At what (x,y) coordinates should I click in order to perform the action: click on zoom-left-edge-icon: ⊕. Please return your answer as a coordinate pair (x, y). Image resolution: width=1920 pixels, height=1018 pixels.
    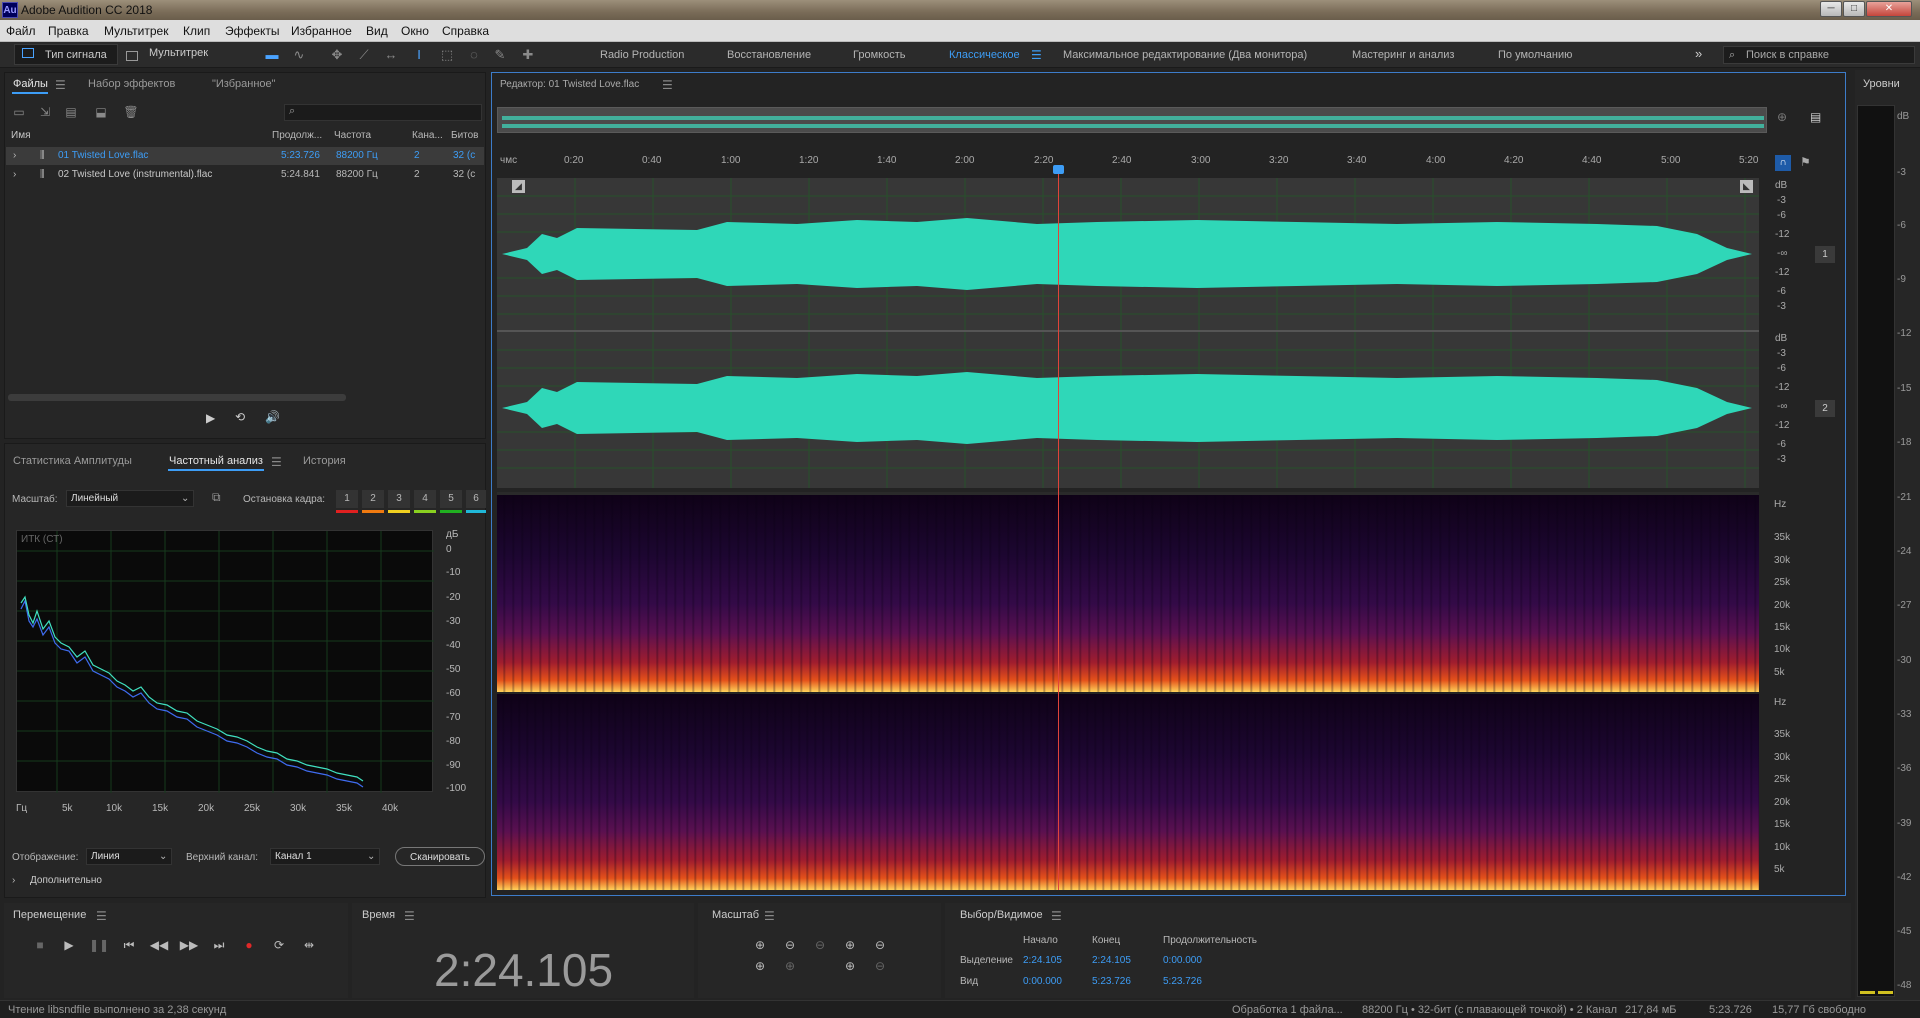
    Looking at the image, I should click on (790, 966).